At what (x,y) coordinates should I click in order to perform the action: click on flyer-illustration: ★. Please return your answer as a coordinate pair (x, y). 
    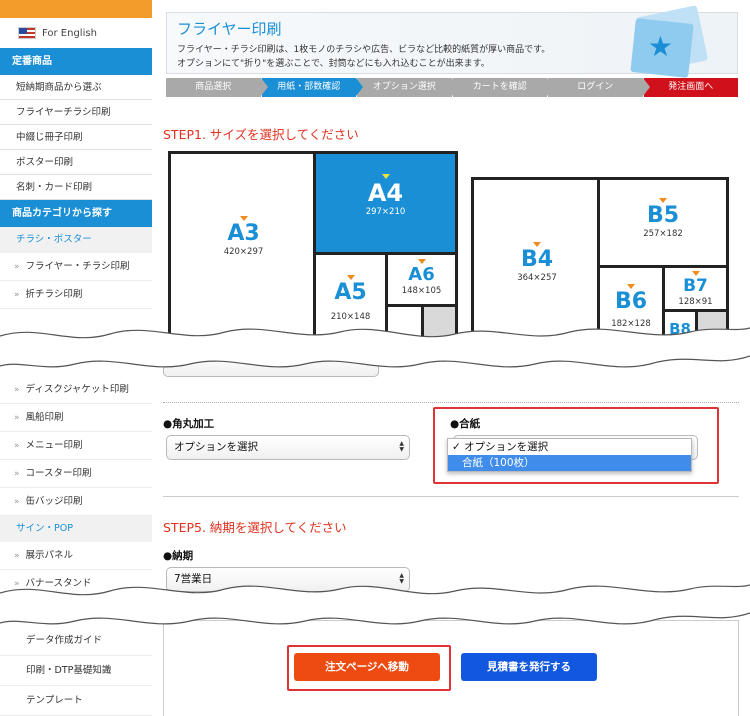
    Looking at the image, I should click on (675, 45).